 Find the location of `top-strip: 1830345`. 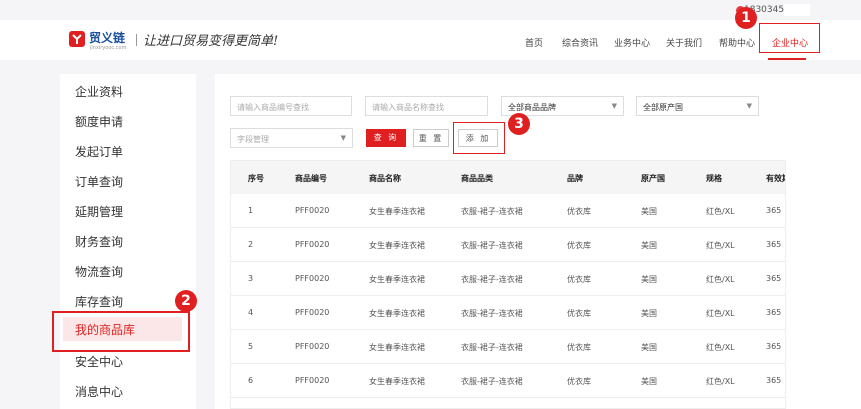

top-strip: 1830345 is located at coordinates (430, 10).